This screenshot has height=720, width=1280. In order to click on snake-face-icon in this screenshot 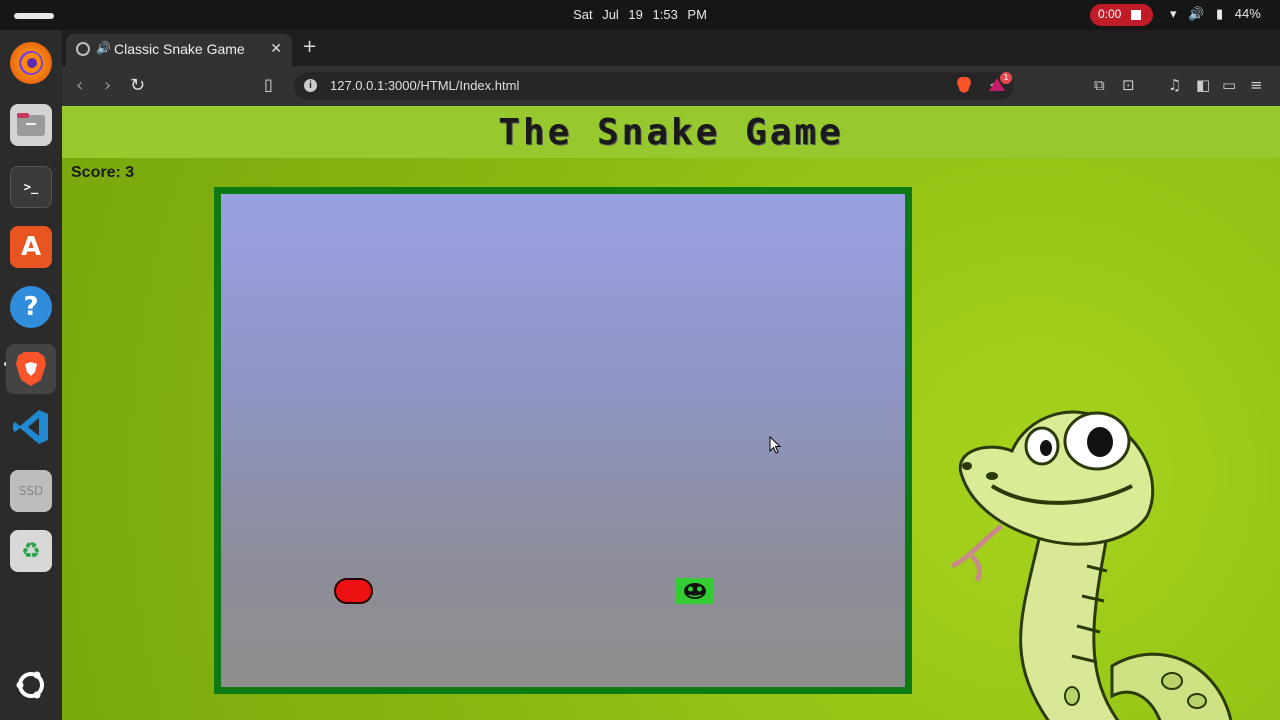, I will do `click(694, 591)`.